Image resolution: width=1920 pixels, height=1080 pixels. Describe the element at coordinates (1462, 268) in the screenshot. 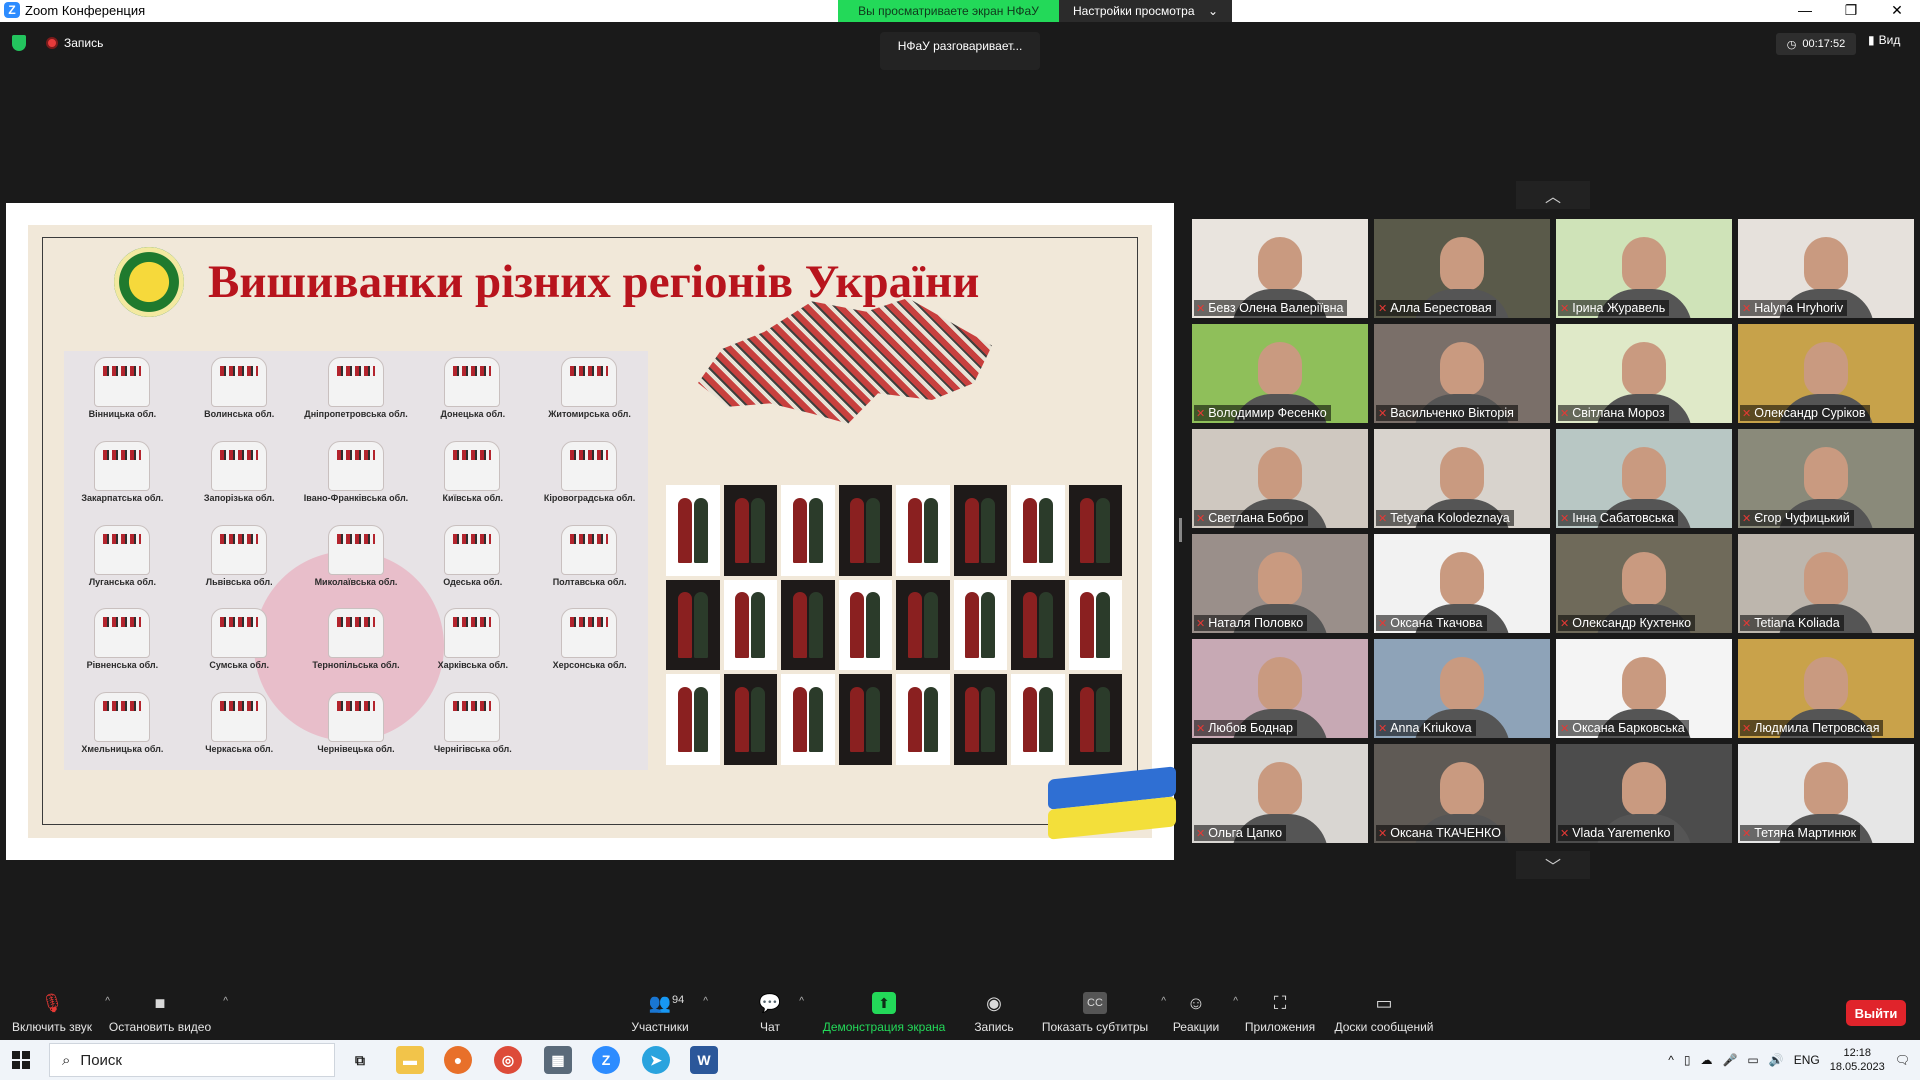

I see `participant-tile: ✕ Алла Берестовая` at that location.